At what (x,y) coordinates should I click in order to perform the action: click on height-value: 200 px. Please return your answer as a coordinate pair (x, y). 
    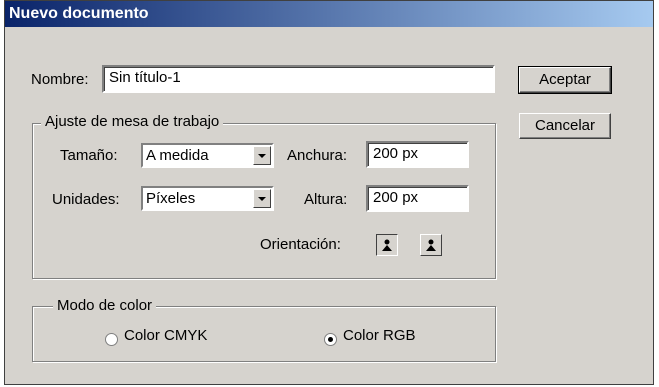
    Looking at the image, I should click on (396, 197).